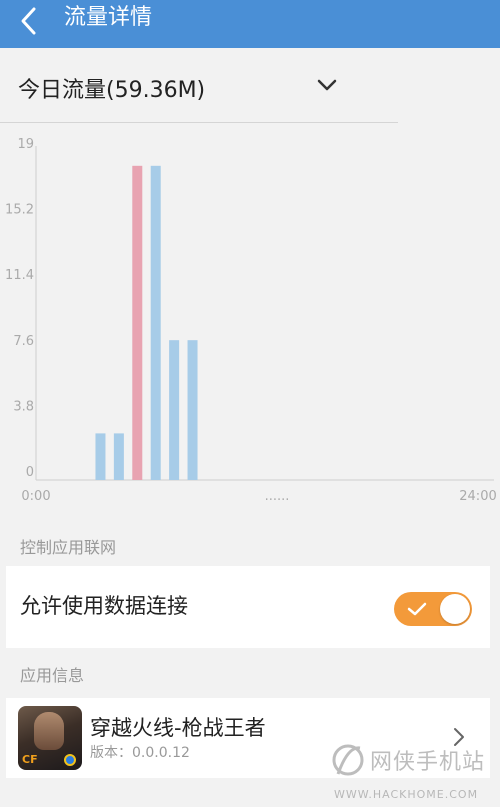  Describe the element at coordinates (35, 496) in the screenshot. I see `x-tick-label: 0:00` at that location.